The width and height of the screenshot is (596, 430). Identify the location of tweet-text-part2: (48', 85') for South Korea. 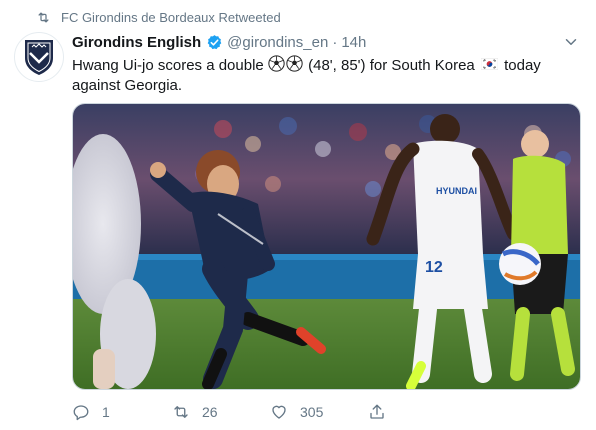
(391, 65).